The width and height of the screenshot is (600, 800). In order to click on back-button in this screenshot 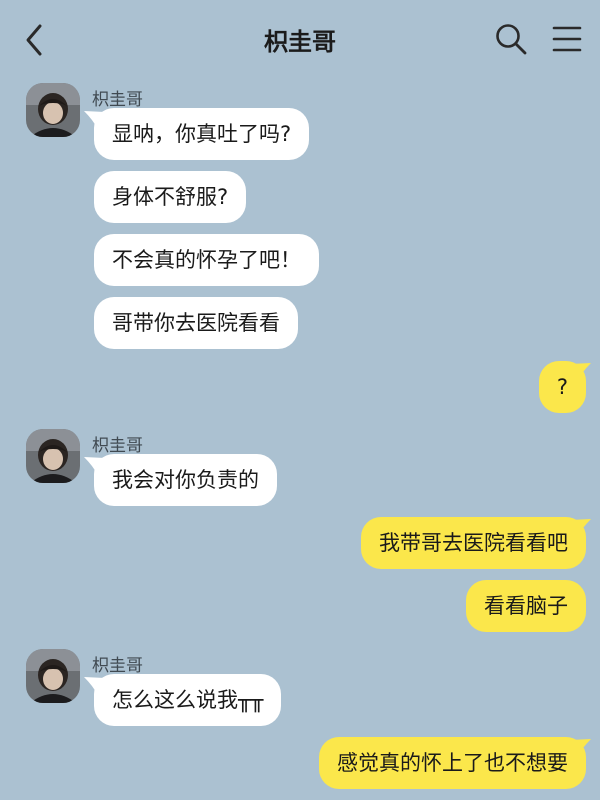, I will do `click(36, 40)`.